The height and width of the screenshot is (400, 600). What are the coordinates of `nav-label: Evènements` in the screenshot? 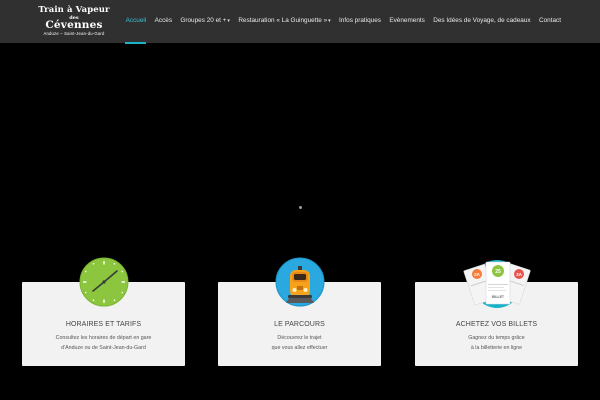 It's located at (407, 20).